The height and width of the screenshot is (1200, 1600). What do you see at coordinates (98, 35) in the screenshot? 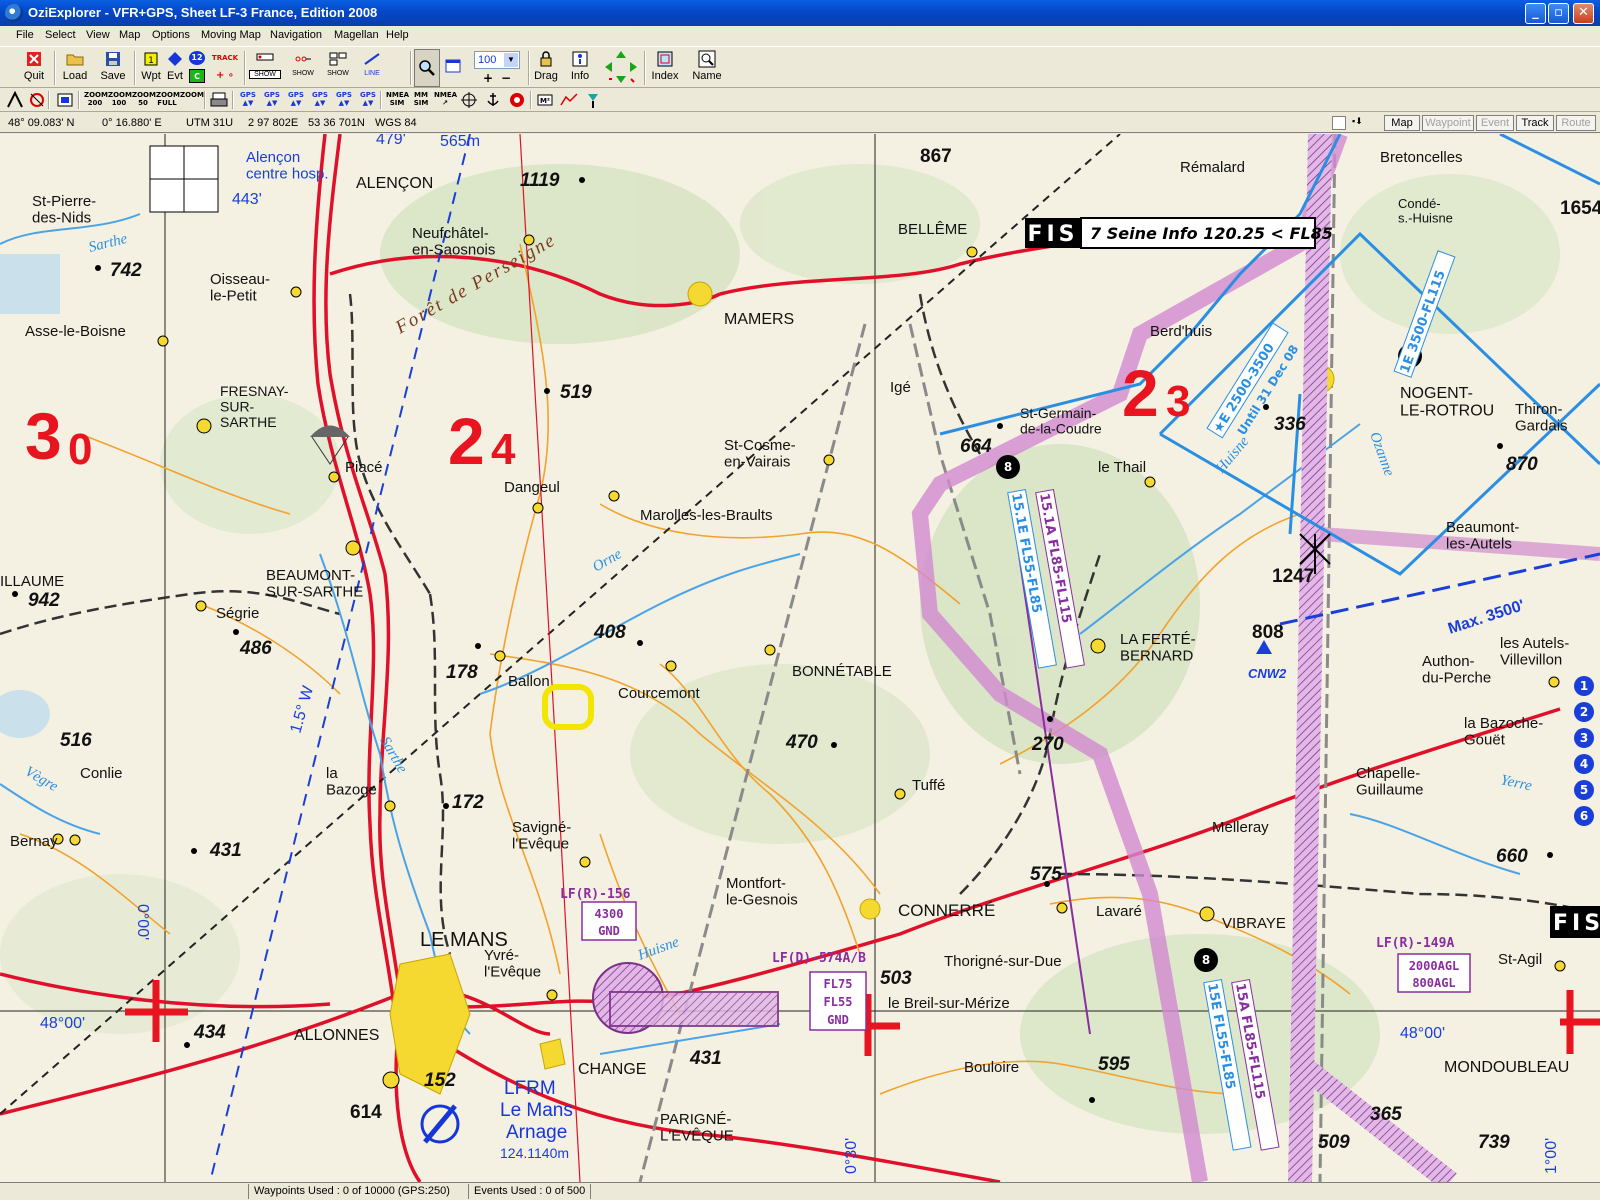
I see `menu-view: View` at bounding box center [98, 35].